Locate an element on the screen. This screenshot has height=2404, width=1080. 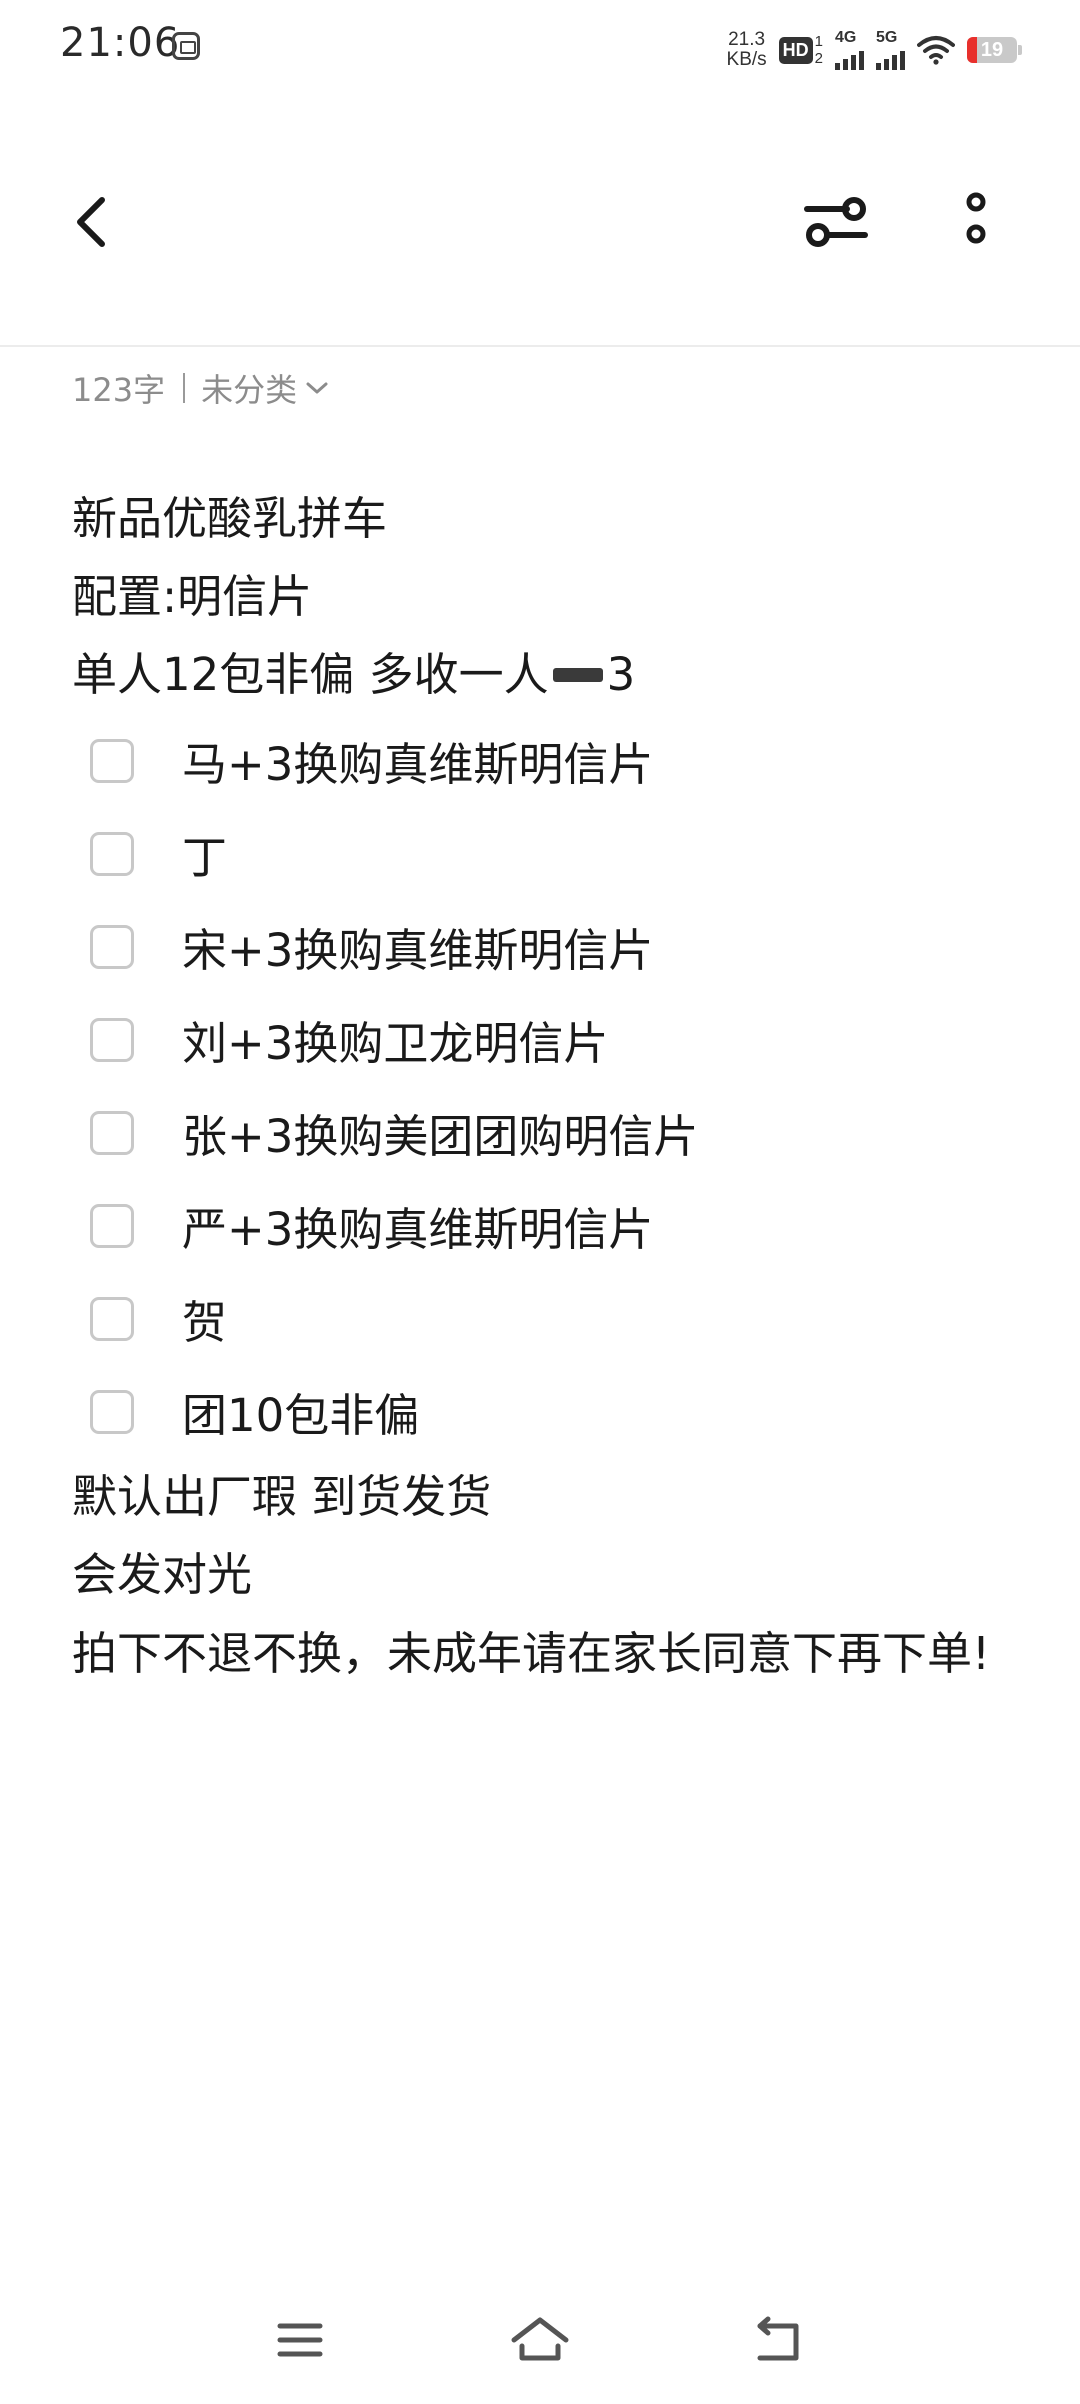
network-speed-unit: KB/s is located at coordinates (746, 59).